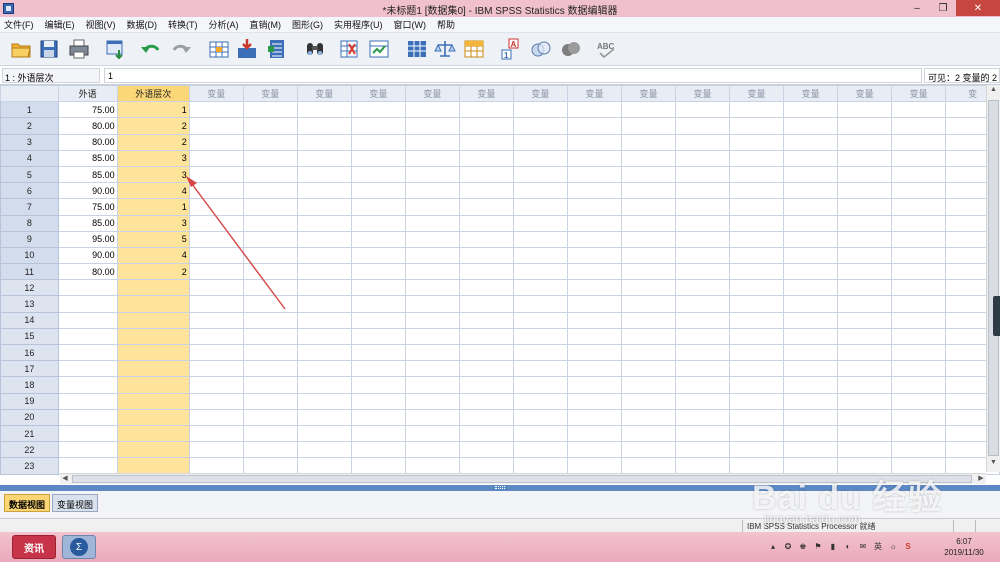 The height and width of the screenshot is (562, 1000). I want to click on tray-flag-icon: ⚑, so click(818, 546).